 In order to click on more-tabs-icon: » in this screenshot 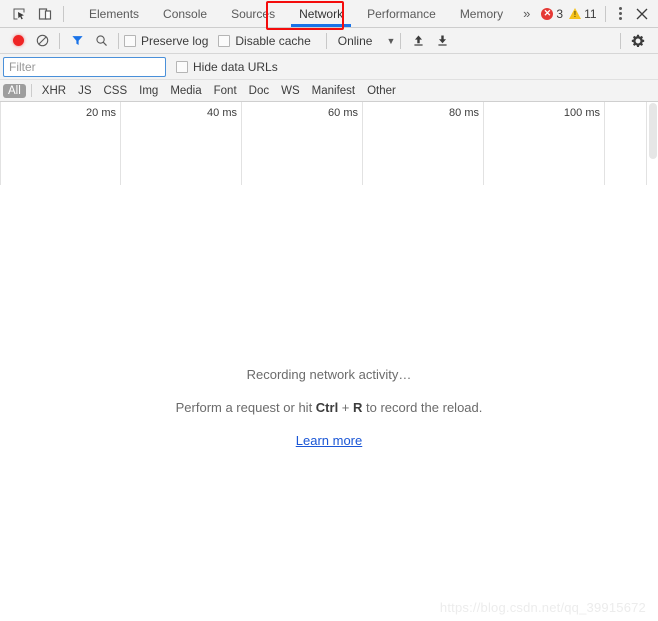, I will do `click(526, 13)`.